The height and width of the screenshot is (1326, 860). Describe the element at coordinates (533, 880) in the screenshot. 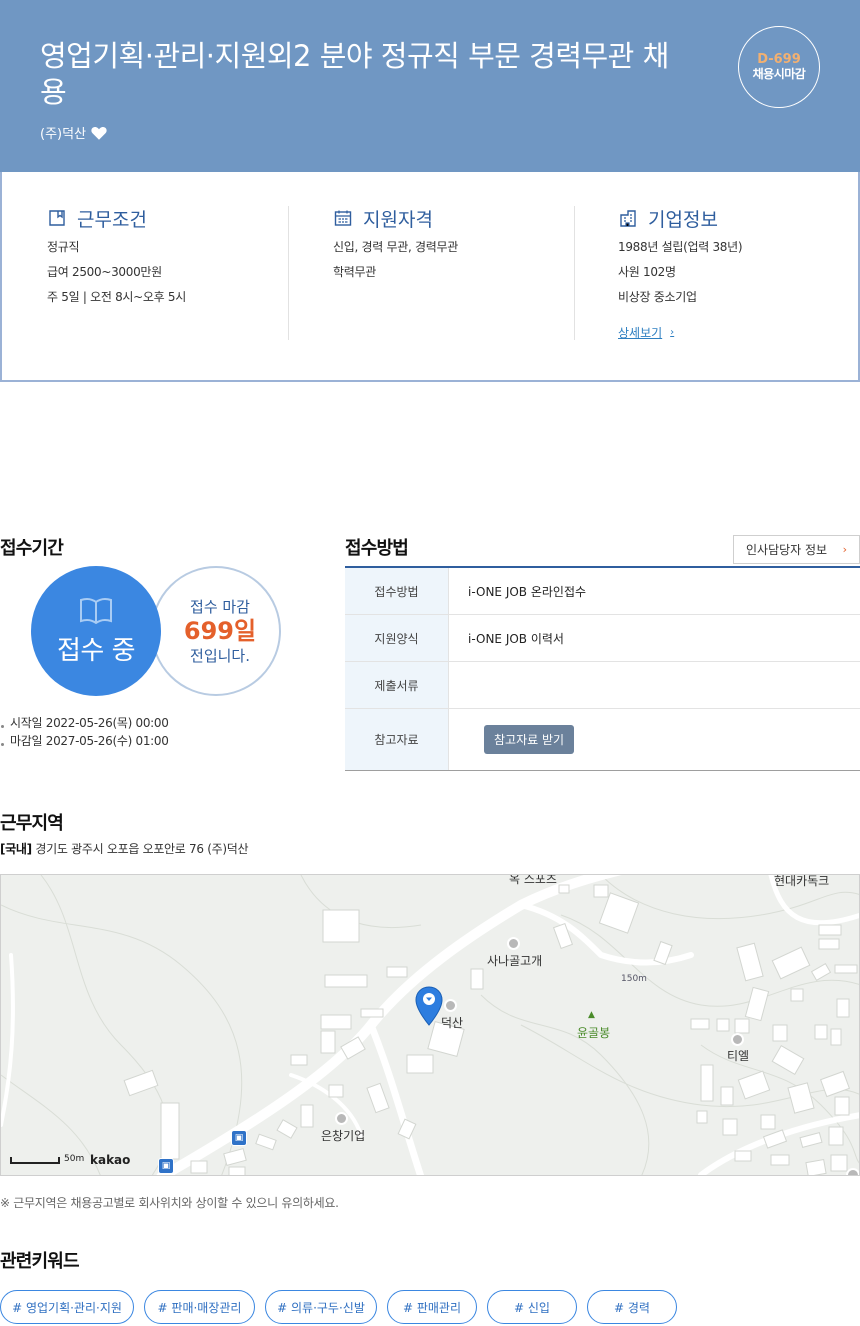

I see `map-label-top: 옥 스포츠` at that location.